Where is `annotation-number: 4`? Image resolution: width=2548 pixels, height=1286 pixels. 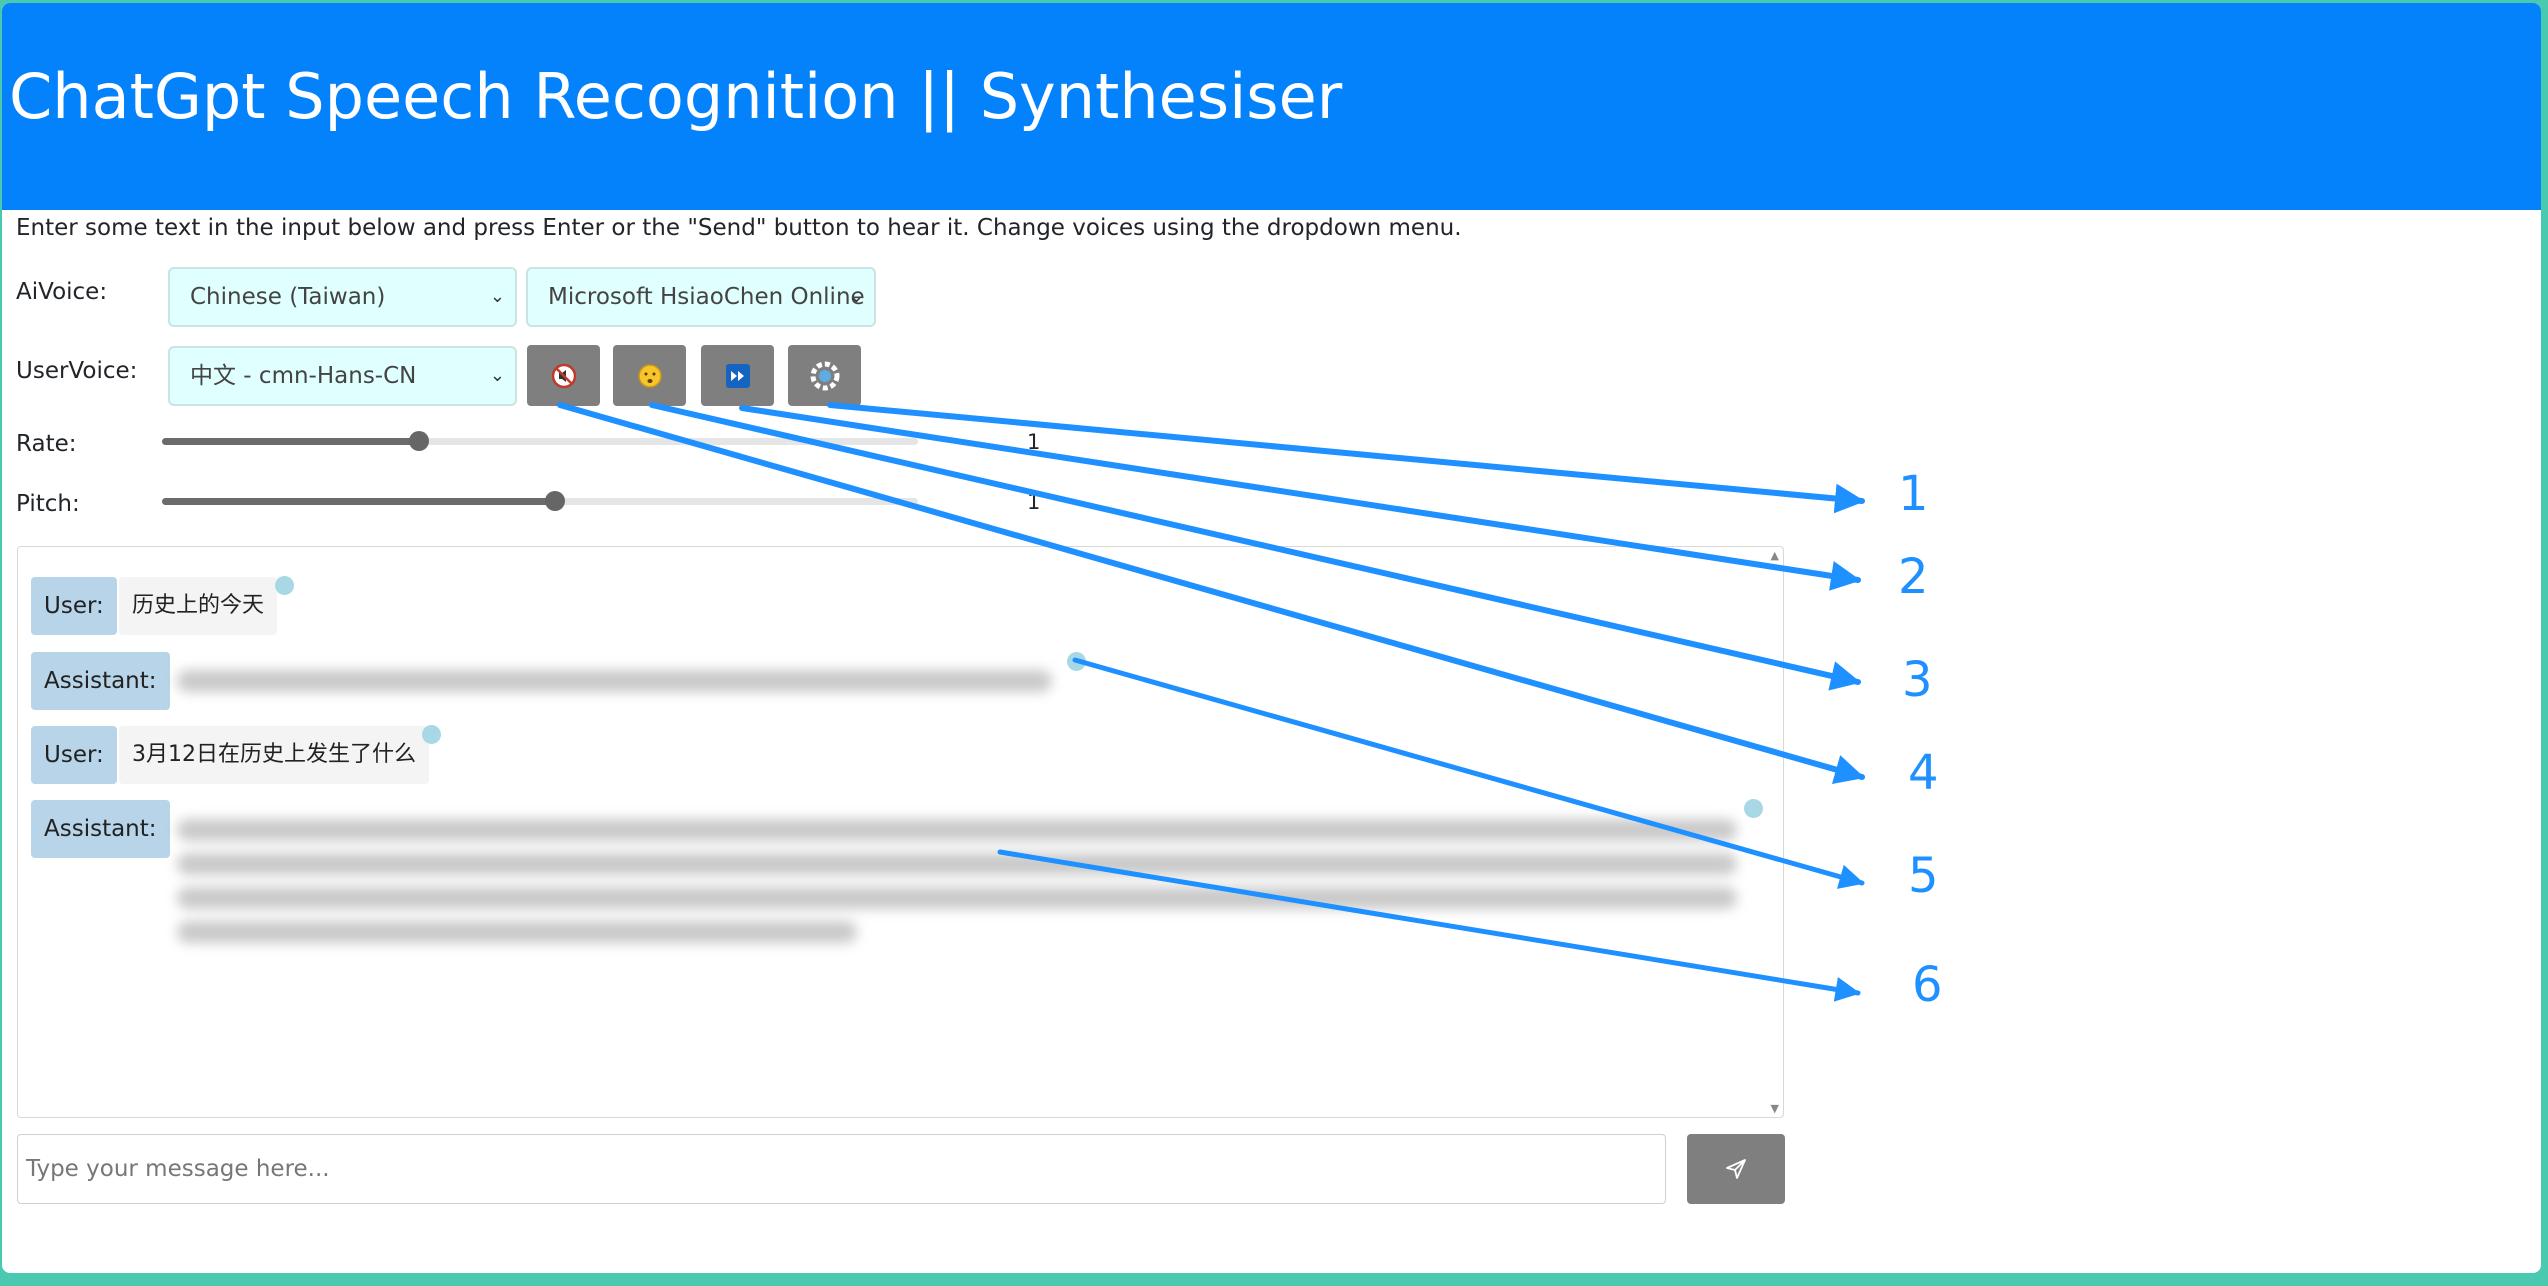
annotation-number: 4 is located at coordinates (1923, 773).